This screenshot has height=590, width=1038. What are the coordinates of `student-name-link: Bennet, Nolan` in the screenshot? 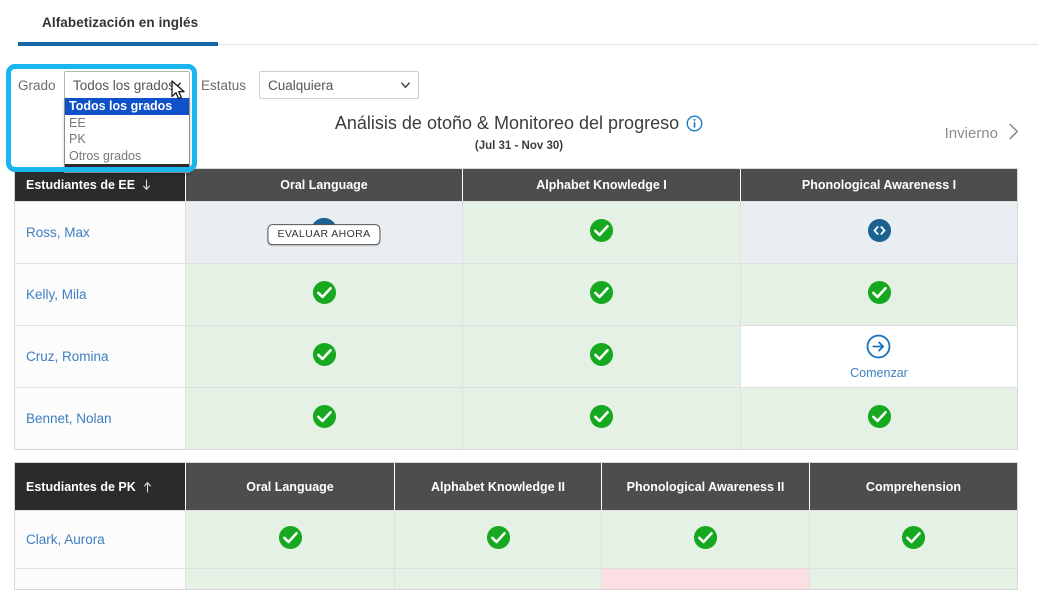 It's located at (100, 418).